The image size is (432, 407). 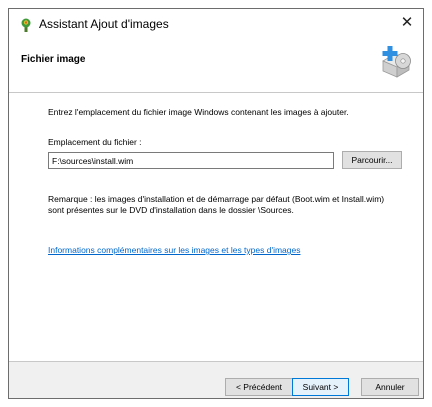 What do you see at coordinates (216, 69) in the screenshot?
I see `wizard-header: Fichier image` at bounding box center [216, 69].